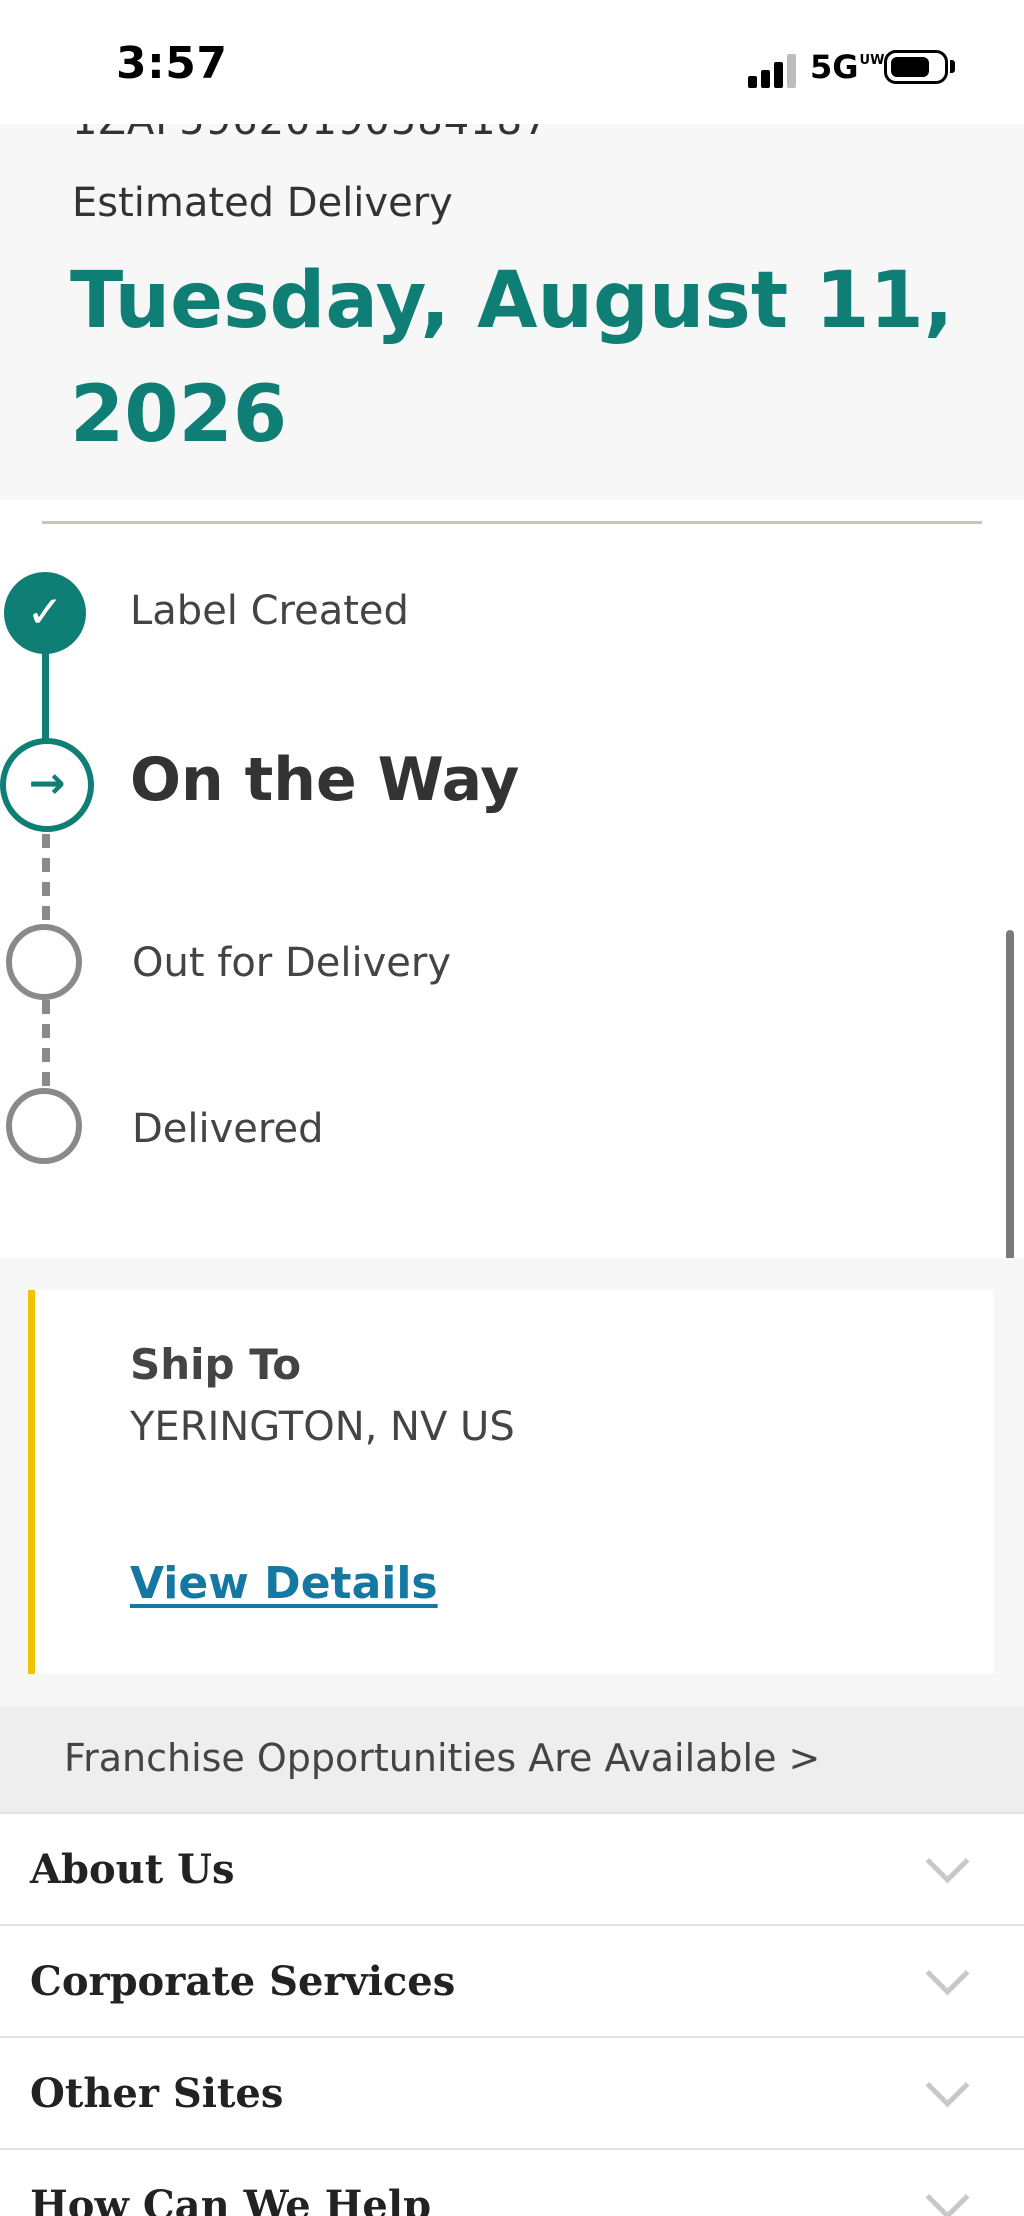  What do you see at coordinates (916, 67) in the screenshot?
I see `battery-icon` at bounding box center [916, 67].